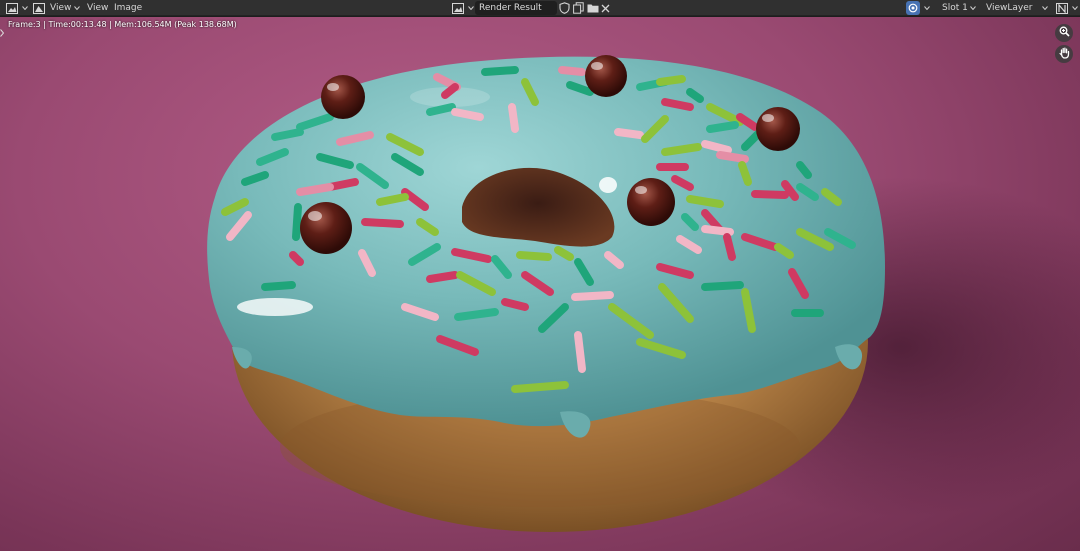  I want to click on hand-pan-icon, so click(1064, 54).